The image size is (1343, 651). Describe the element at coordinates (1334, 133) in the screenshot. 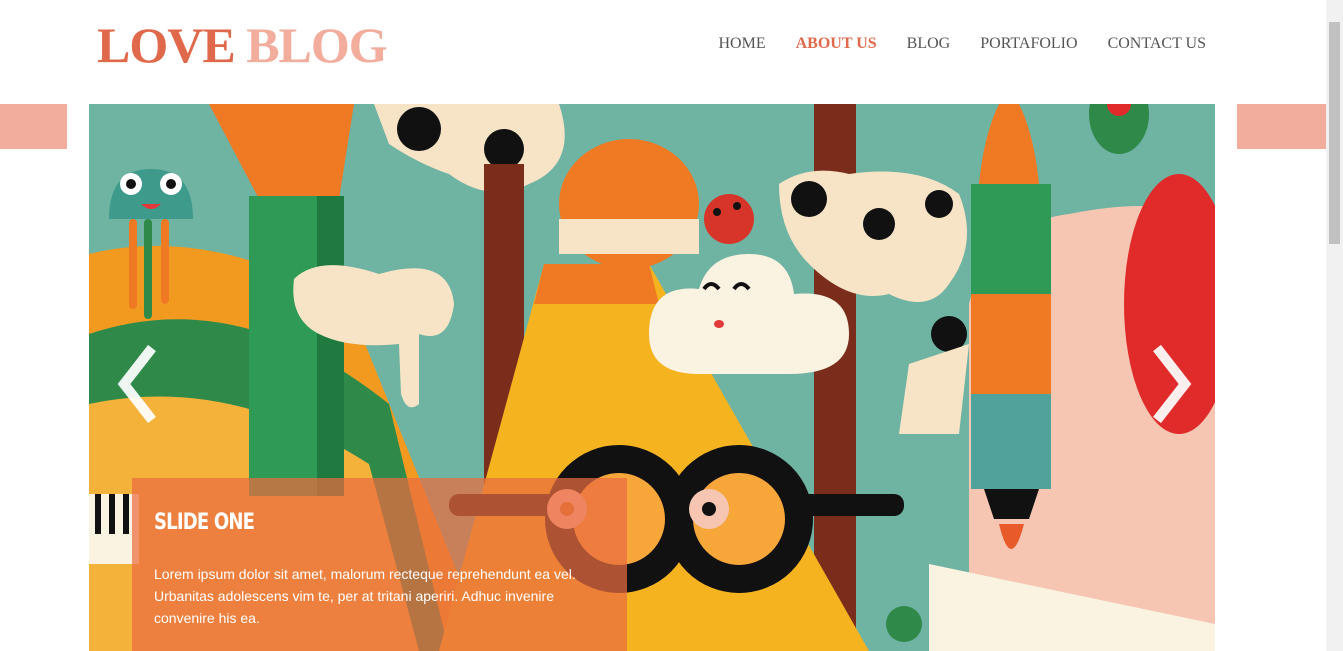

I see `scrollbar-thumb` at that location.